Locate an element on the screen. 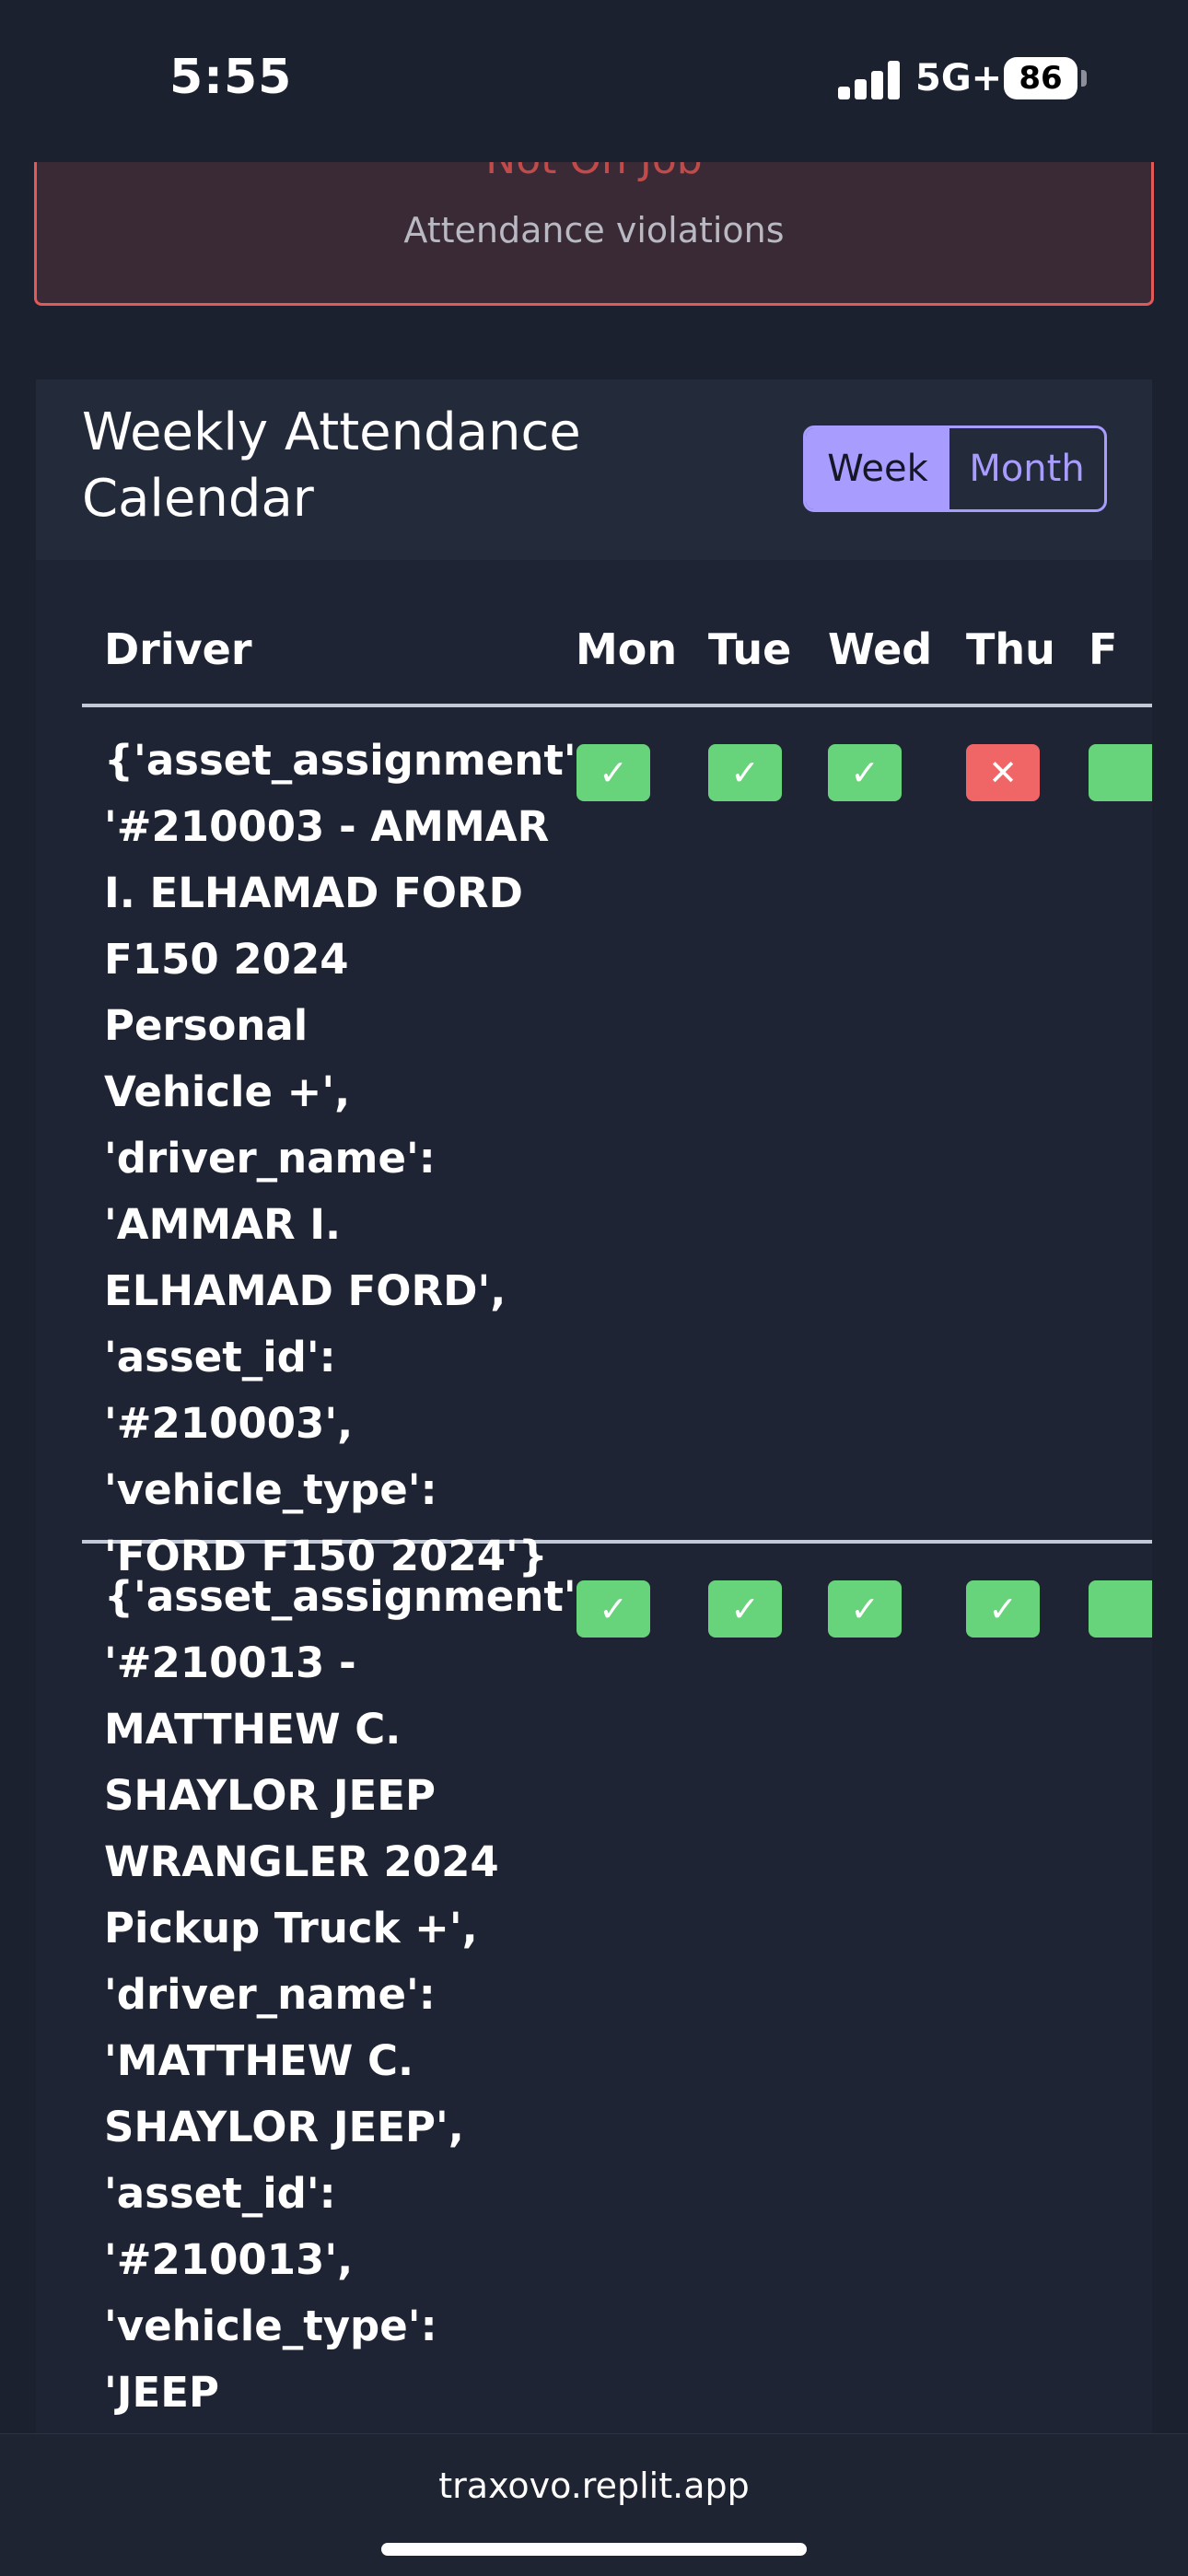 This screenshot has height=2576, width=1188. column-header-mon: Mon is located at coordinates (627, 649).